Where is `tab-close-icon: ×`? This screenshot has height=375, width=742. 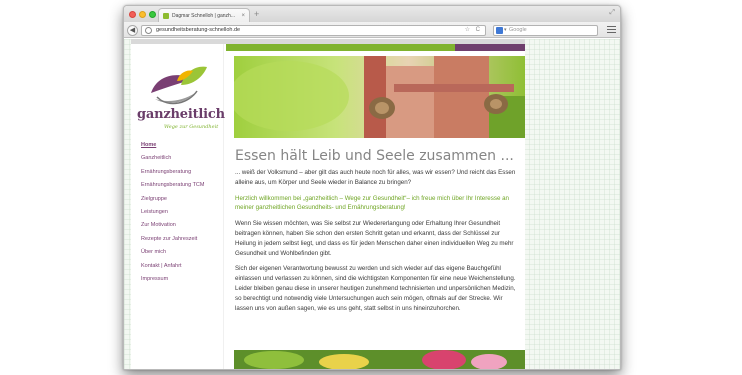
tab-close-icon: × is located at coordinates (243, 16).